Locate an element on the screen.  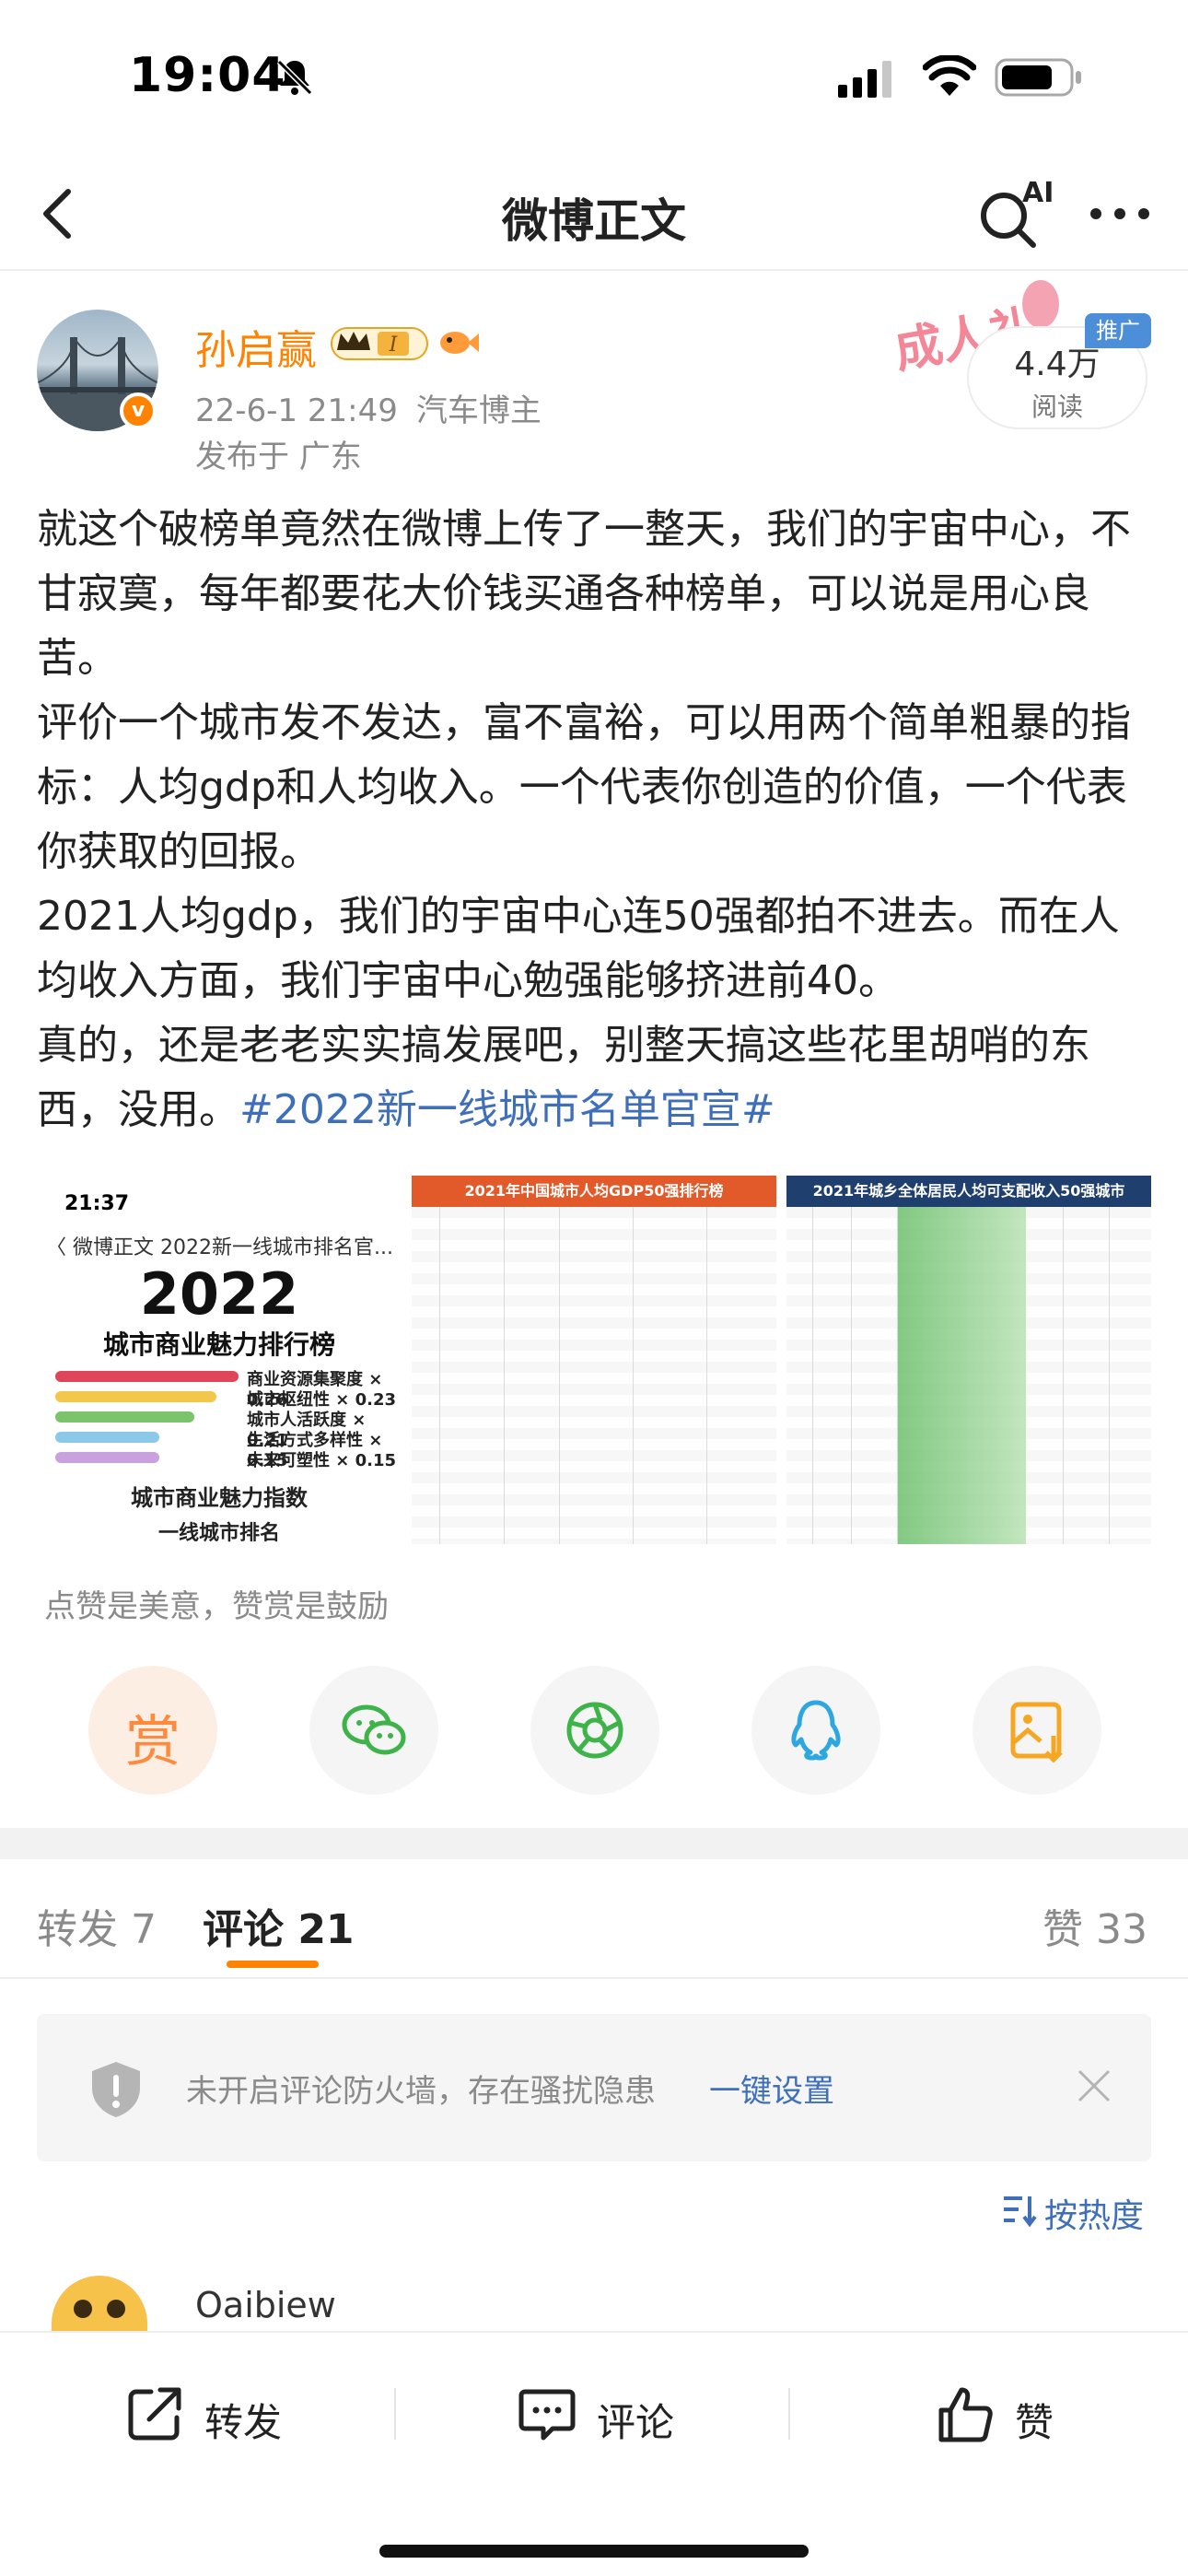
save-image-button is located at coordinates (1037, 1730).